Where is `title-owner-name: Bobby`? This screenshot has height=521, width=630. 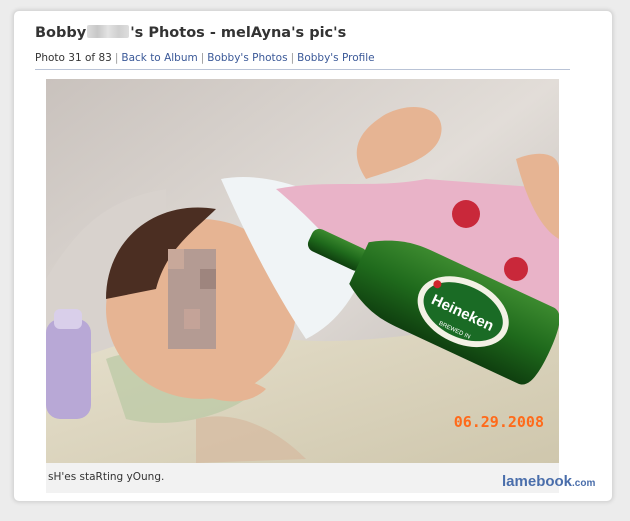 title-owner-name: Bobby is located at coordinates (61, 33).